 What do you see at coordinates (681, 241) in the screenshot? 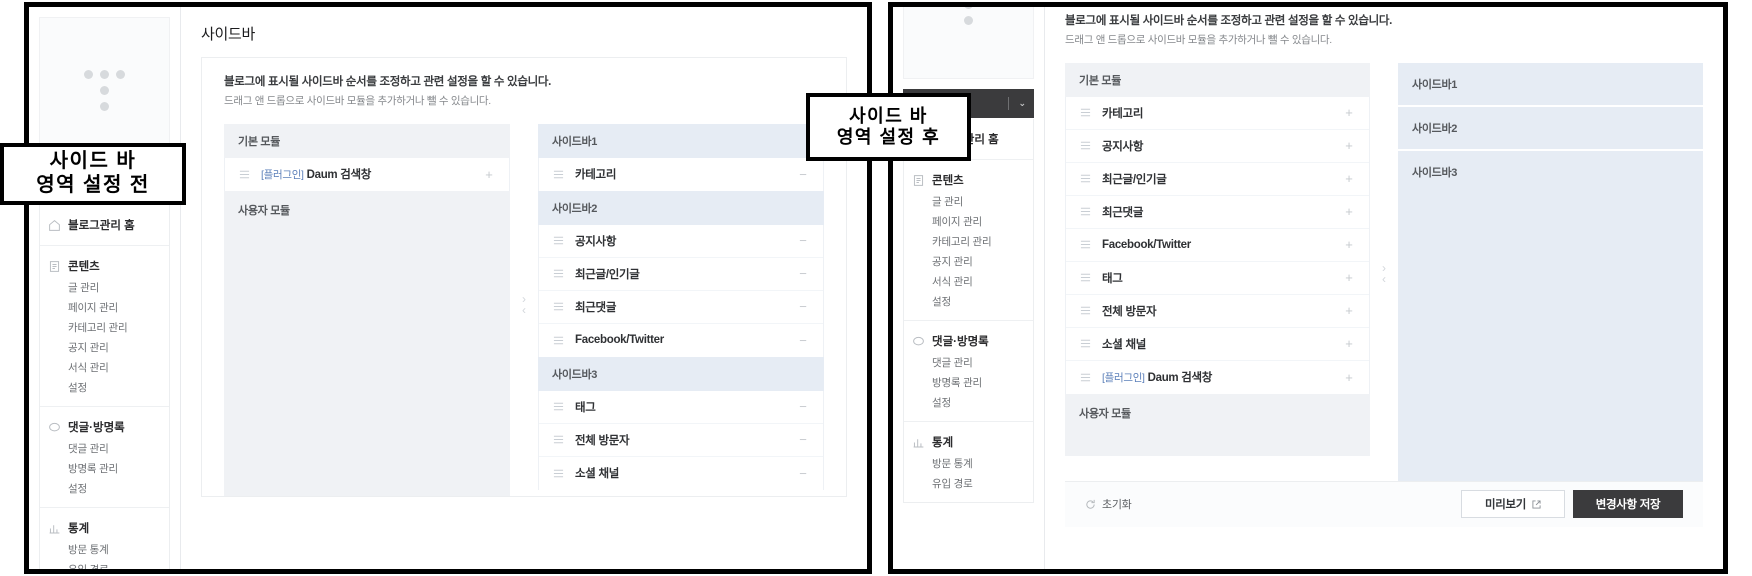
I see `list-item: 공지사항 −` at bounding box center [681, 241].